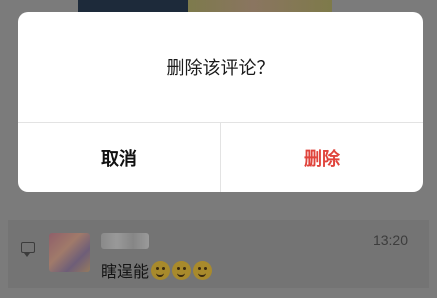  I want to click on comment-text: 瞎逞能, so click(125, 271).